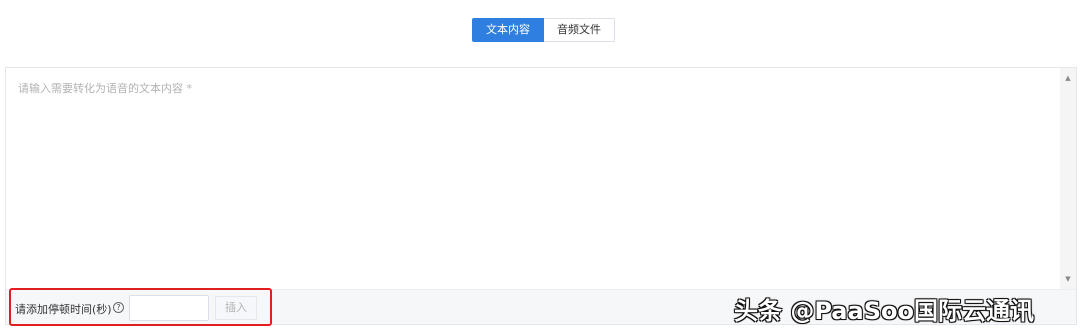  I want to click on pause-seconds-input, so click(169, 308).